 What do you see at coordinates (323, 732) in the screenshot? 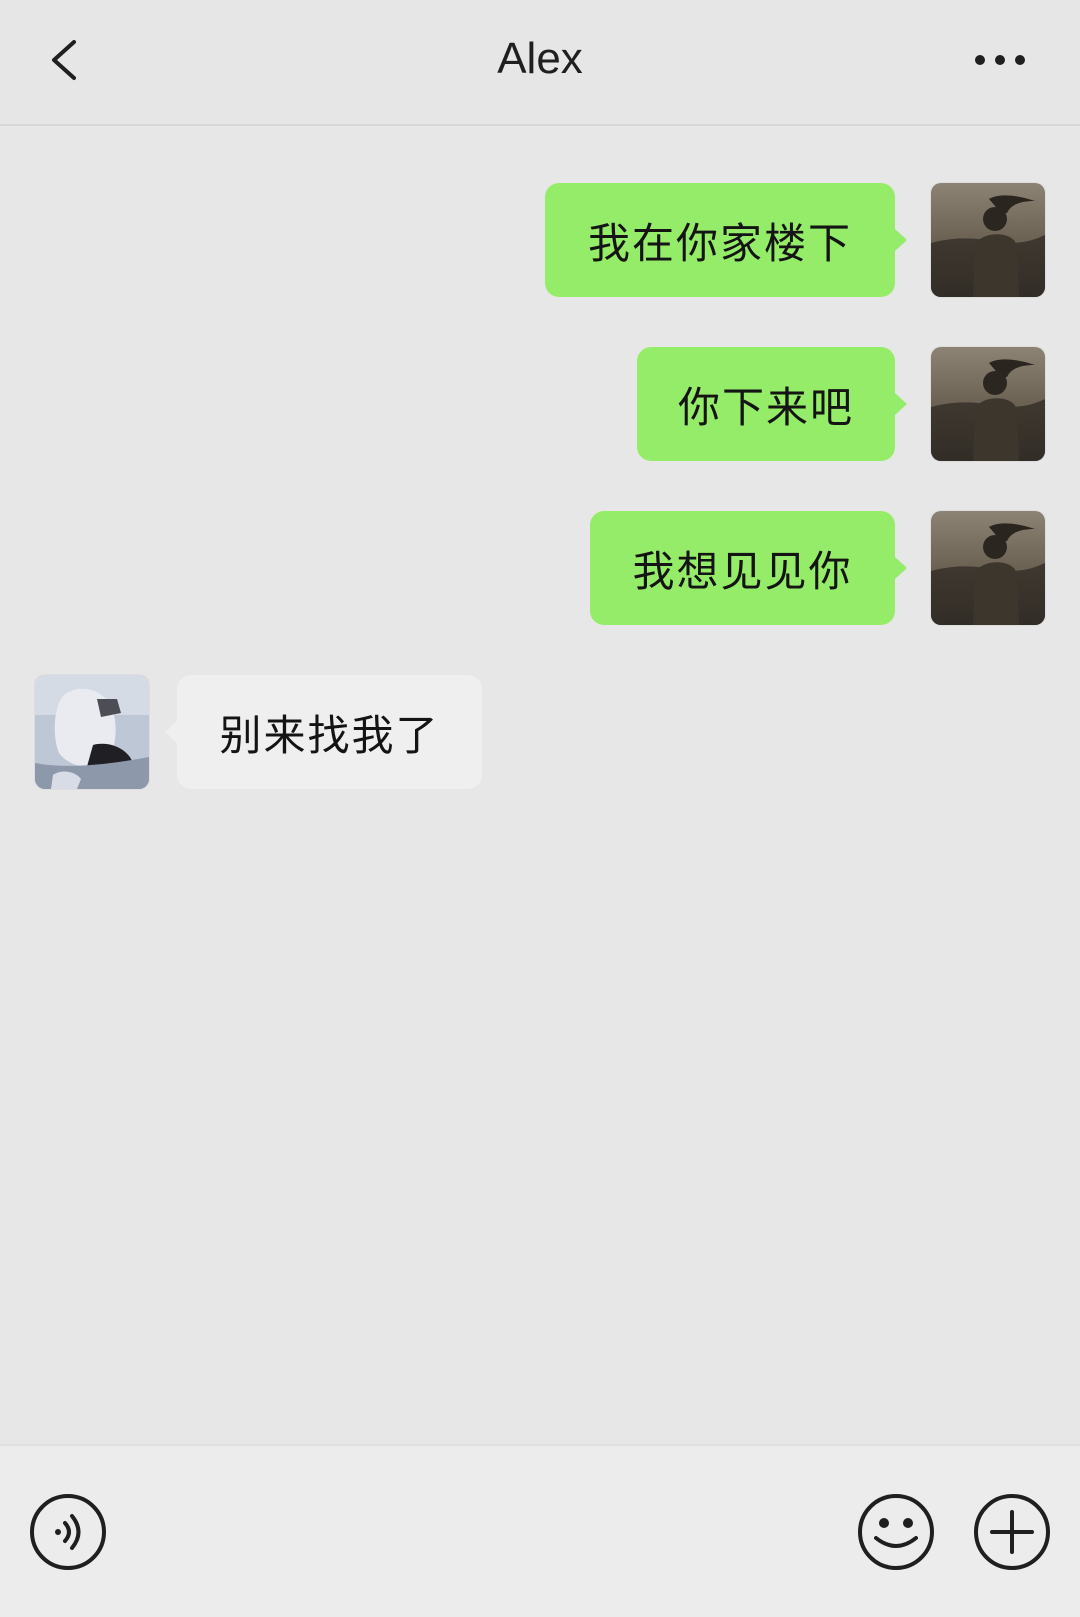
I see `message-bubble-received: 别来找我了` at bounding box center [323, 732].